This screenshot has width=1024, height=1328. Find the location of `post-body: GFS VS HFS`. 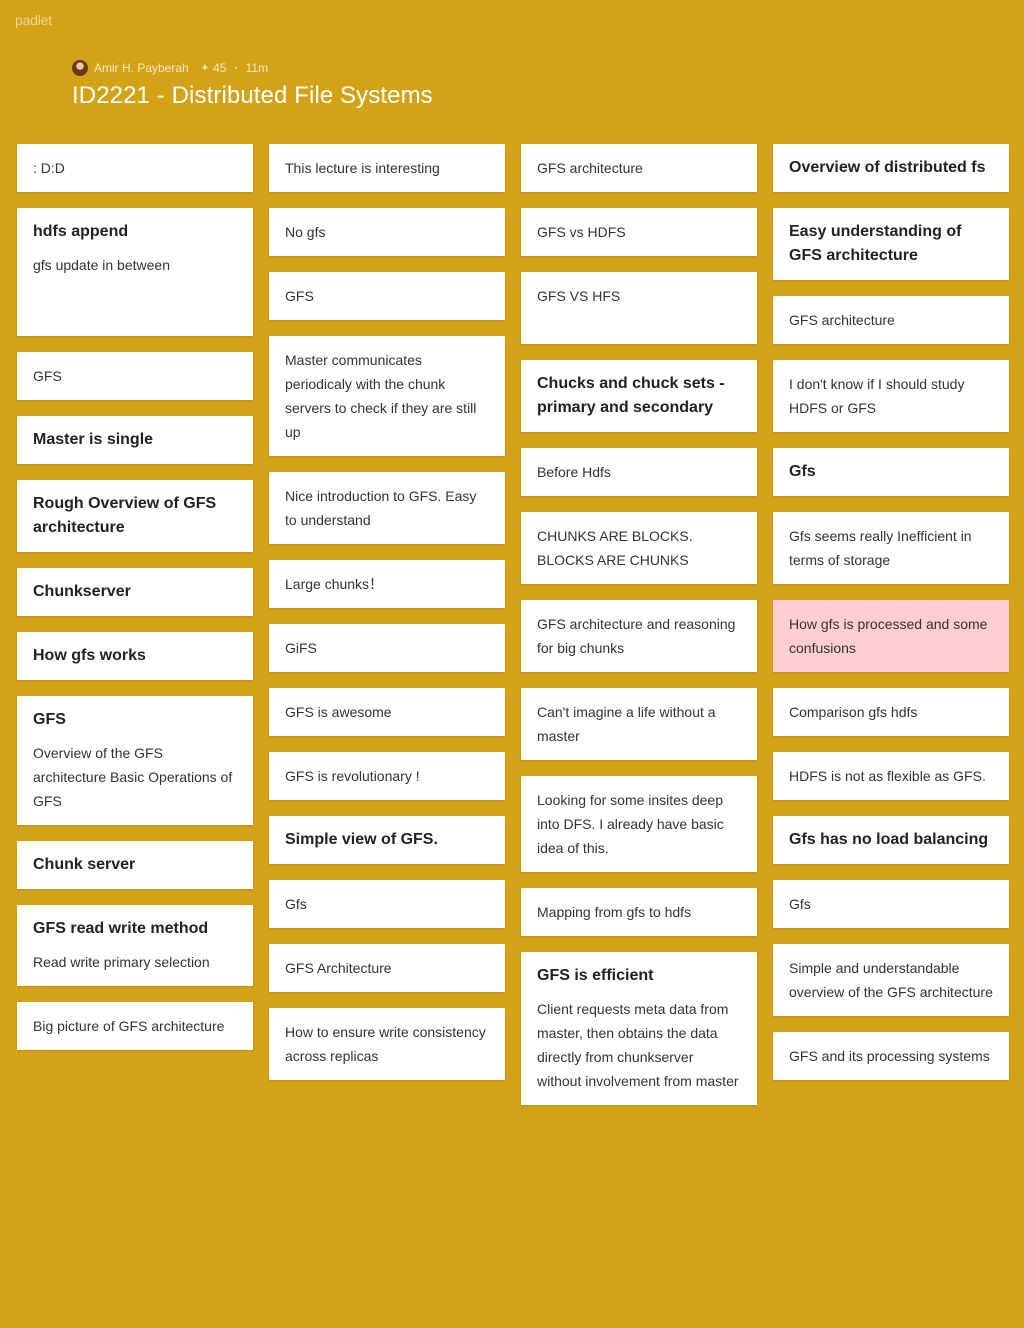

post-body: GFS VS HFS is located at coordinates (579, 296).